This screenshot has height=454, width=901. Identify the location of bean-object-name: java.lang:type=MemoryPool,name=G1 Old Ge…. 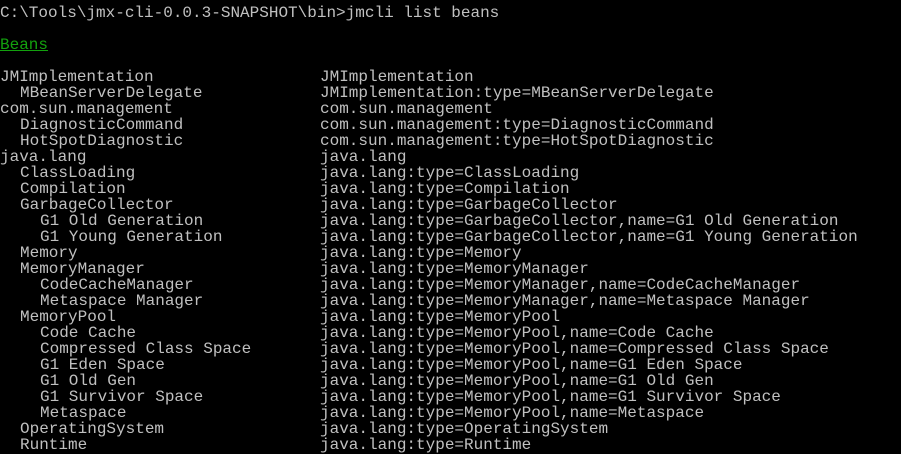
(517, 381).